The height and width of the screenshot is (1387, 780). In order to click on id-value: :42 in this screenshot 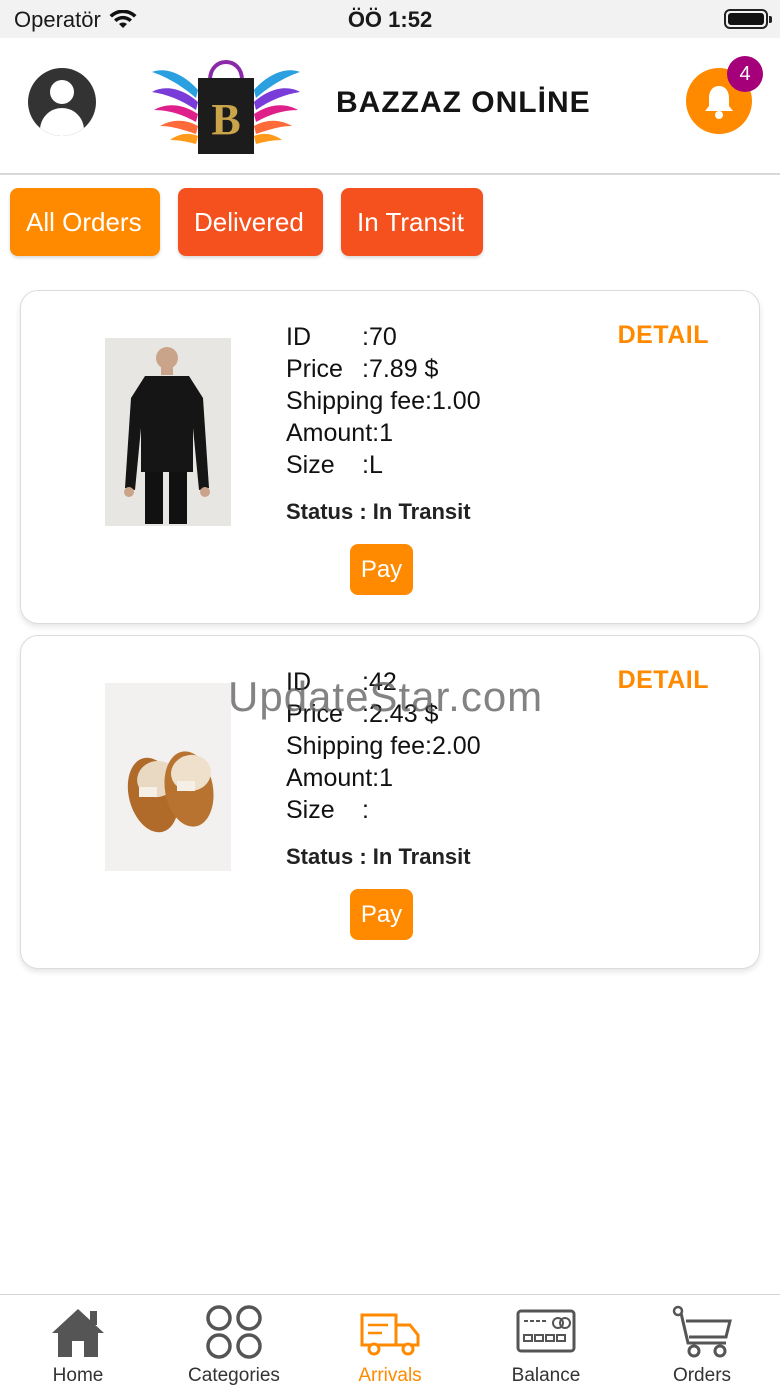, I will do `click(379, 682)`.